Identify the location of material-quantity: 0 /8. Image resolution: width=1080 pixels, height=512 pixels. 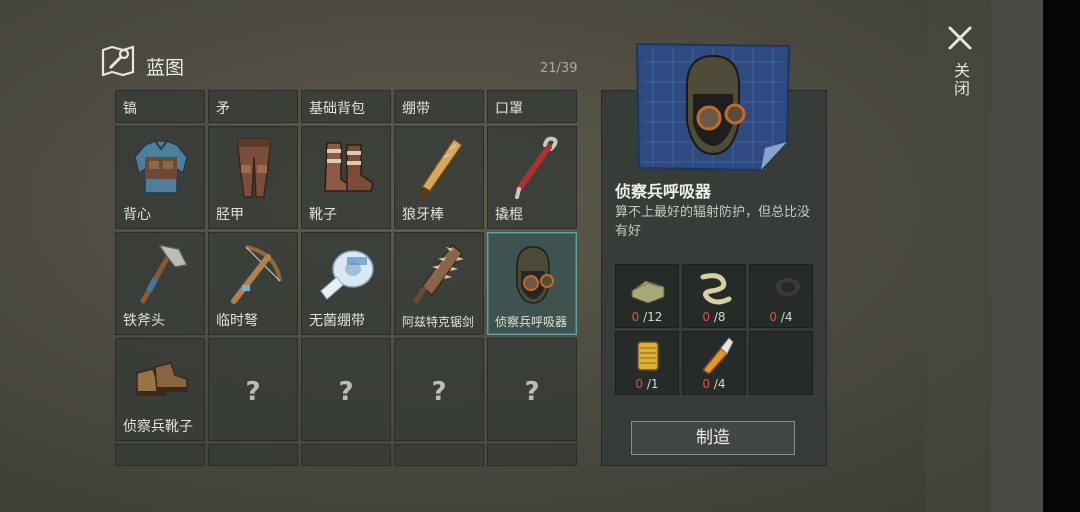
(714, 317).